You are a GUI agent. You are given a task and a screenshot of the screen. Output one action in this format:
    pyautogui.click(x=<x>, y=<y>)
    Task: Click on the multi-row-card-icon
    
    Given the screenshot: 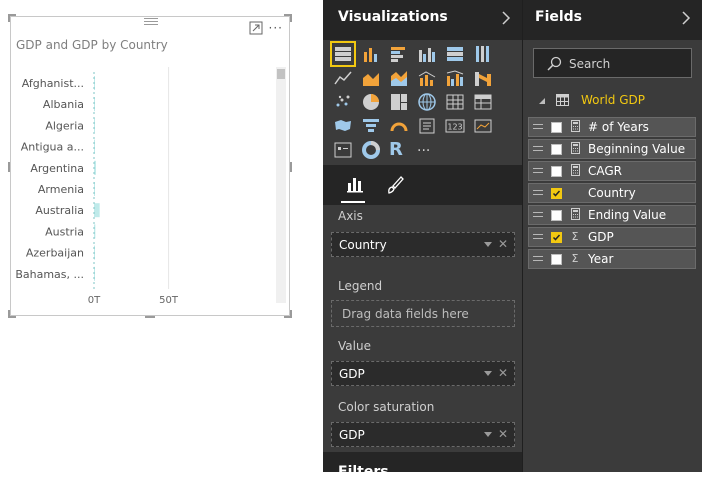 What is the action you would take?
    pyautogui.click(x=427, y=126)
    